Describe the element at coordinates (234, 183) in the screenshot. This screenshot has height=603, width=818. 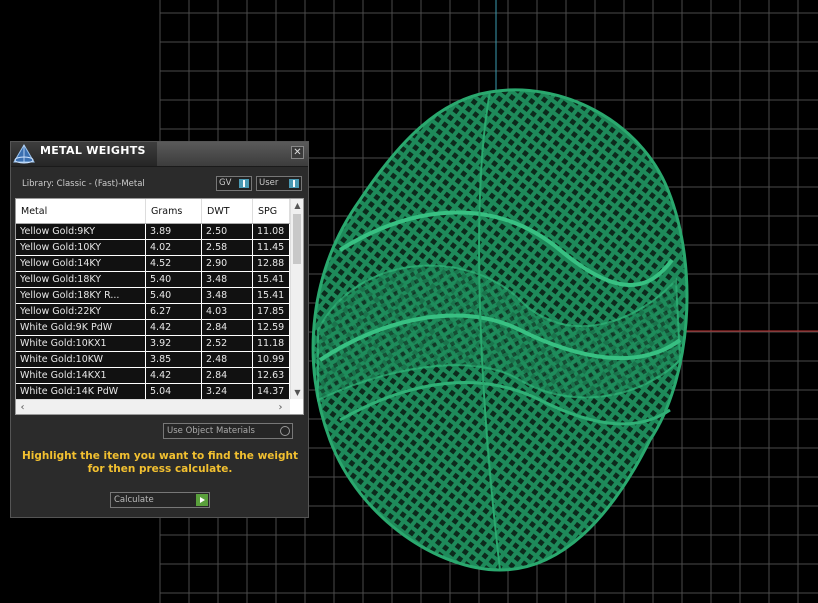
I see `gv-toggle: GV` at that location.